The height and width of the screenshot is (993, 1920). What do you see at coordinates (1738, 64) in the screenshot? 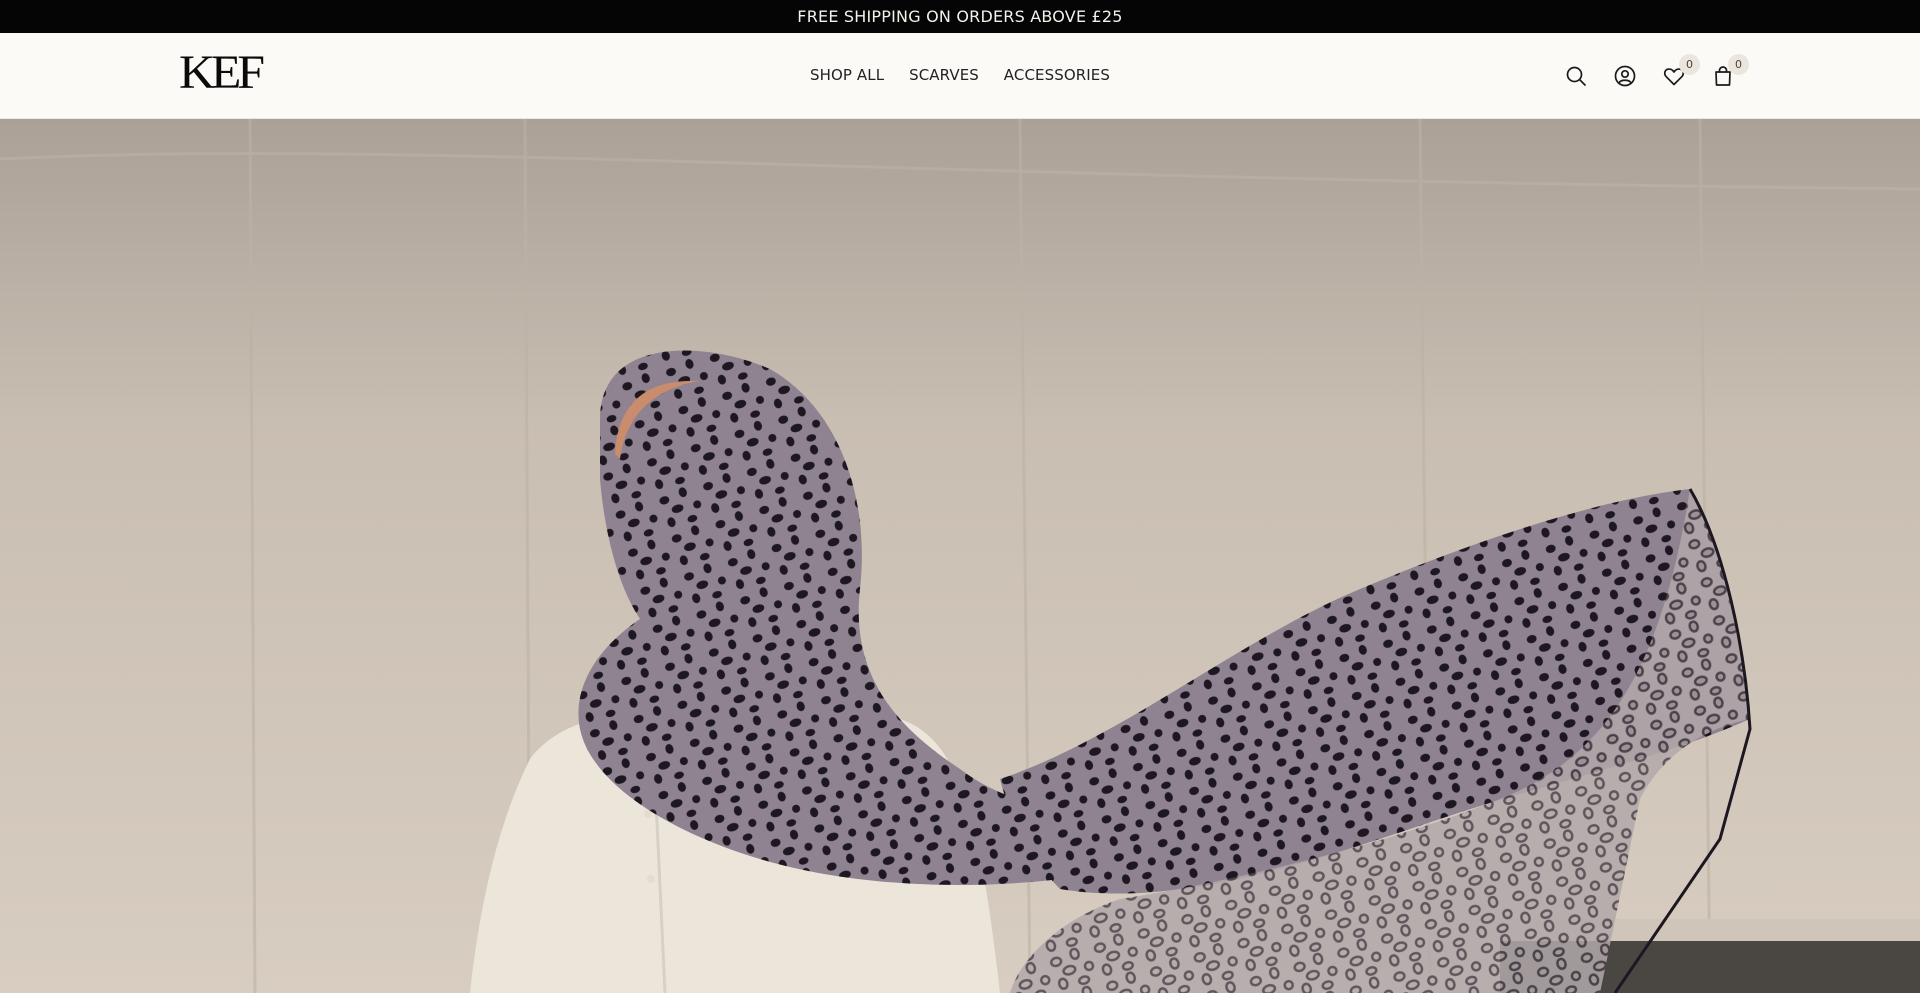
I see `cart-count-badge: 0` at bounding box center [1738, 64].